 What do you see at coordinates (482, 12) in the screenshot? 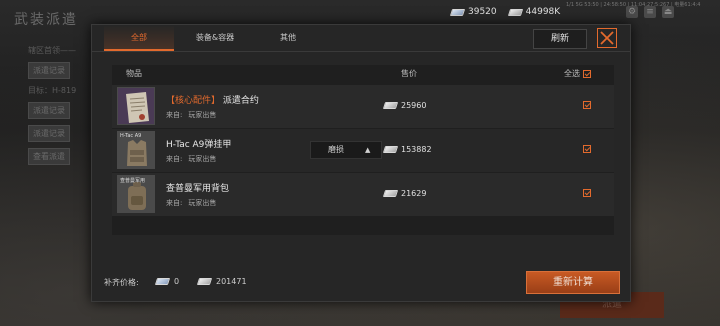
I see `currency-blue-value: 39520` at bounding box center [482, 12].